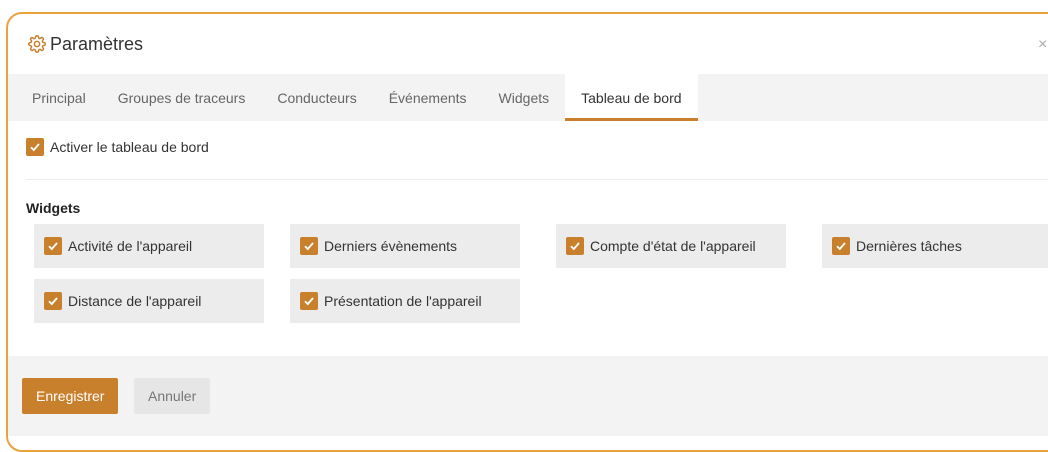  I want to click on gear-icon, so click(37, 44).